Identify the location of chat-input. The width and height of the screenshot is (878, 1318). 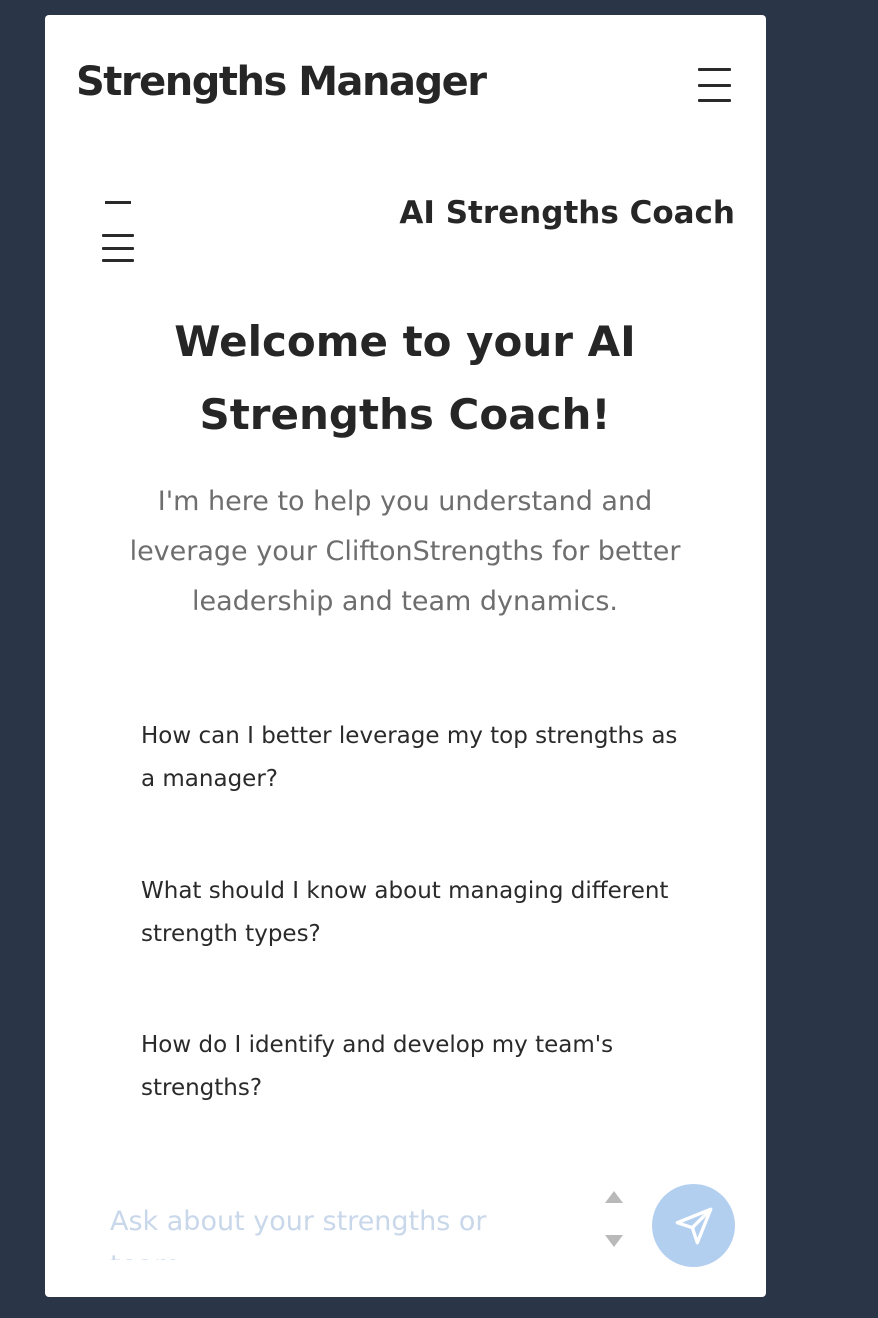
(335, 1230).